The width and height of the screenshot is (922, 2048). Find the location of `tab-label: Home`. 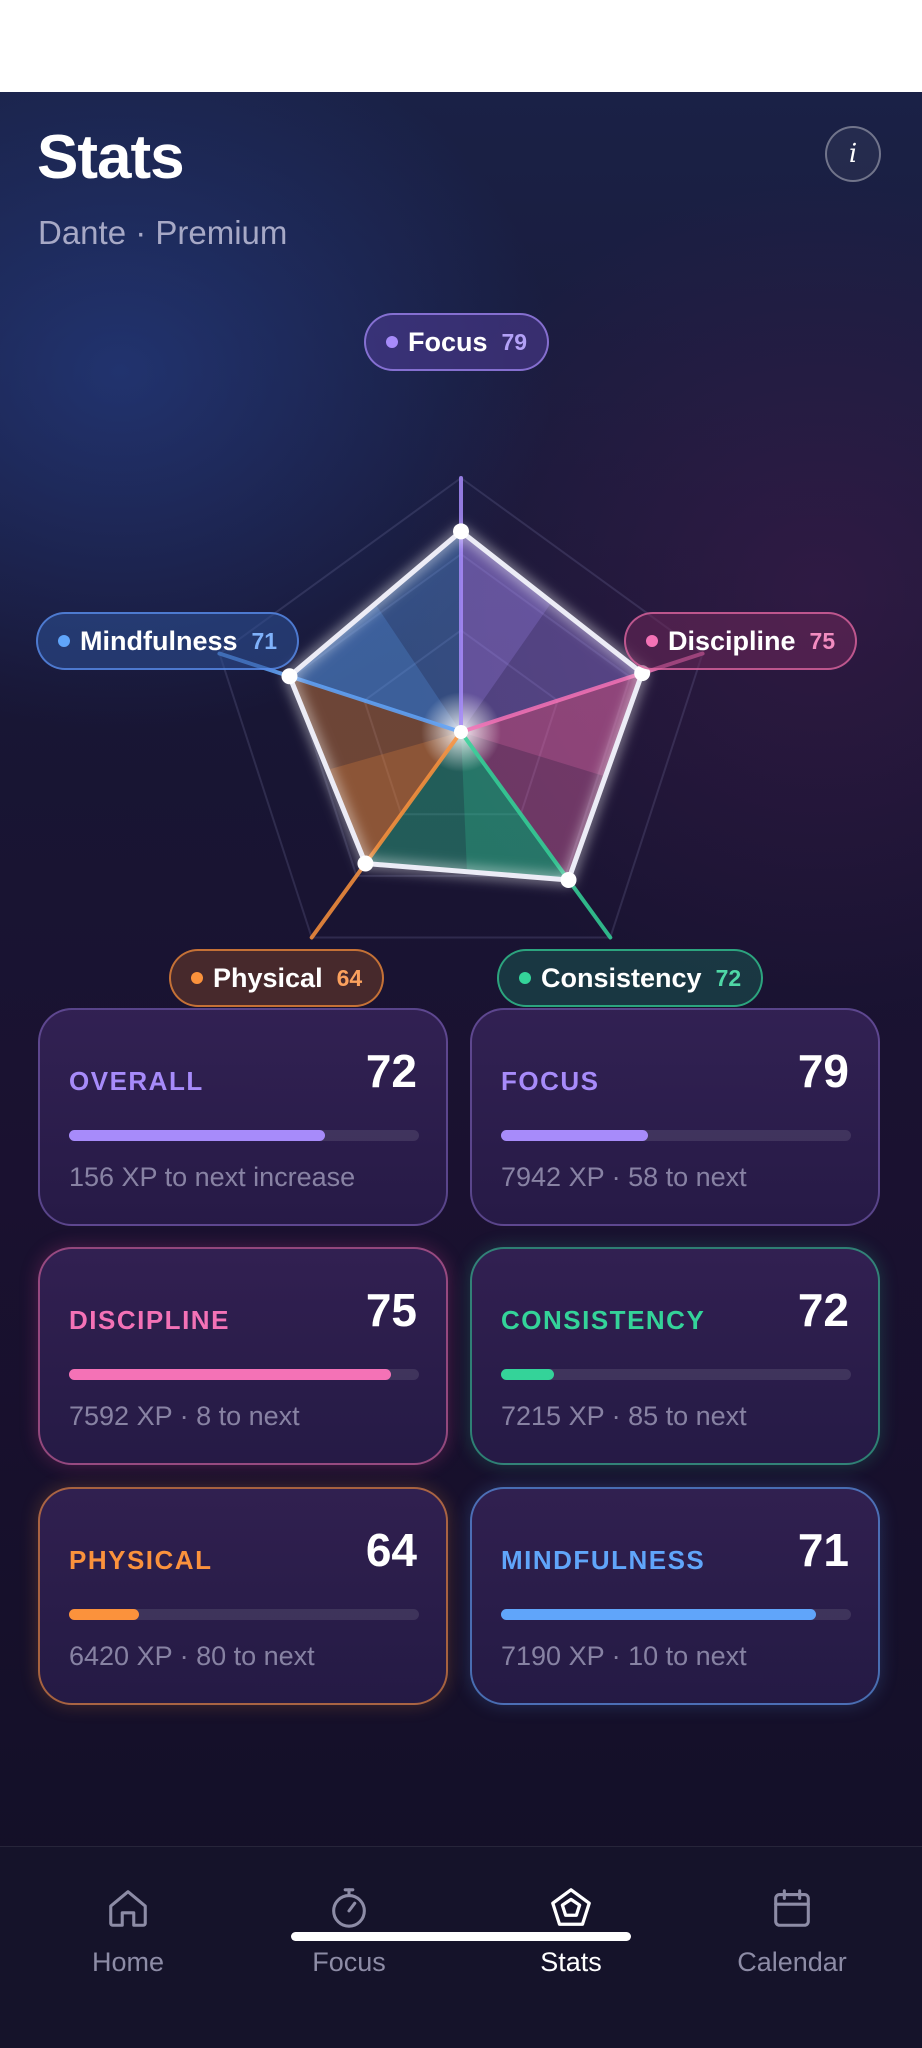

tab-label: Home is located at coordinates (128, 1962).